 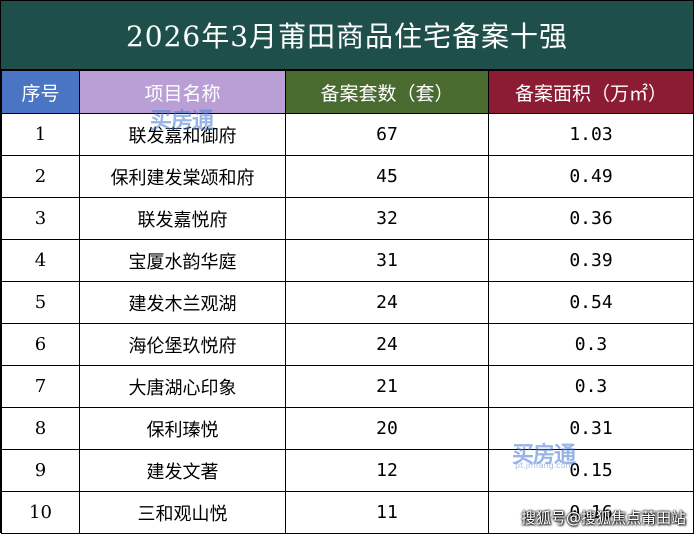 I want to click on table-row: 6 海伦堡玖悦府 24 0.3, so click(x=347, y=344).